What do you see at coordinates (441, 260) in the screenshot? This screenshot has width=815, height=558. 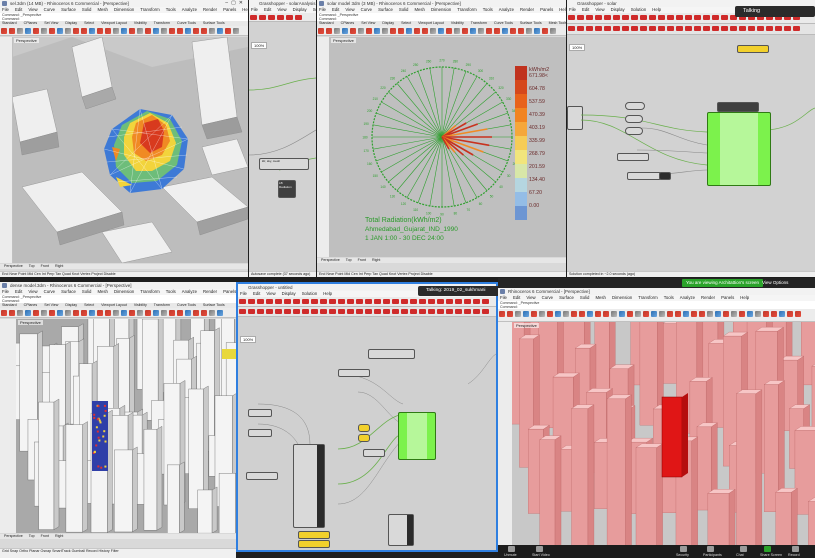 I see `viewport-tabs: Perspective Top Front Right` at bounding box center [441, 260].